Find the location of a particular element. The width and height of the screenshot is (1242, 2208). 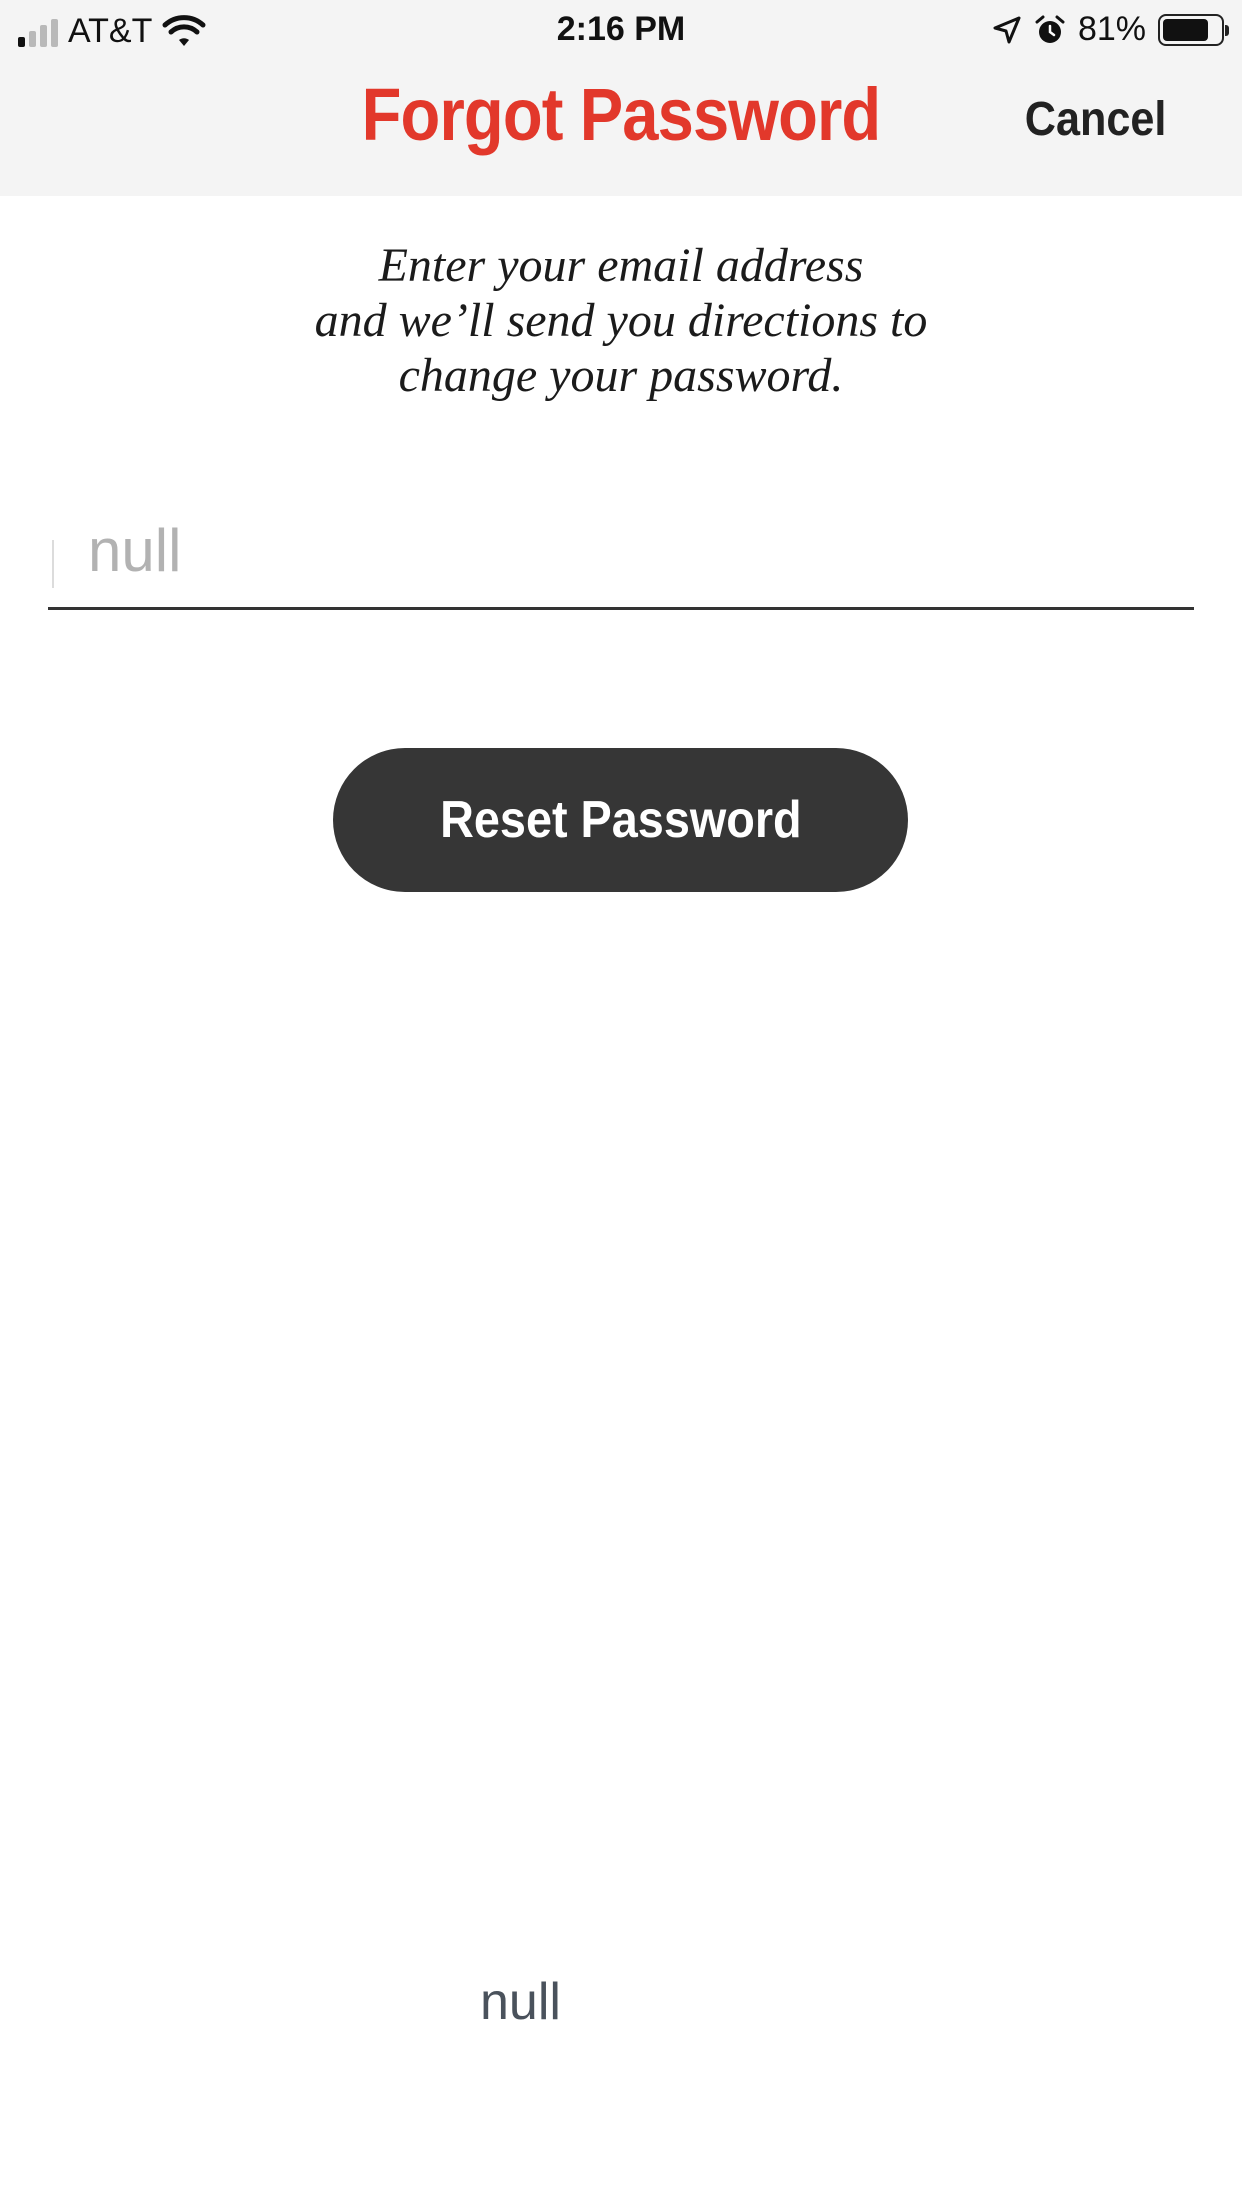

alarm-icon is located at coordinates (1050, 29).